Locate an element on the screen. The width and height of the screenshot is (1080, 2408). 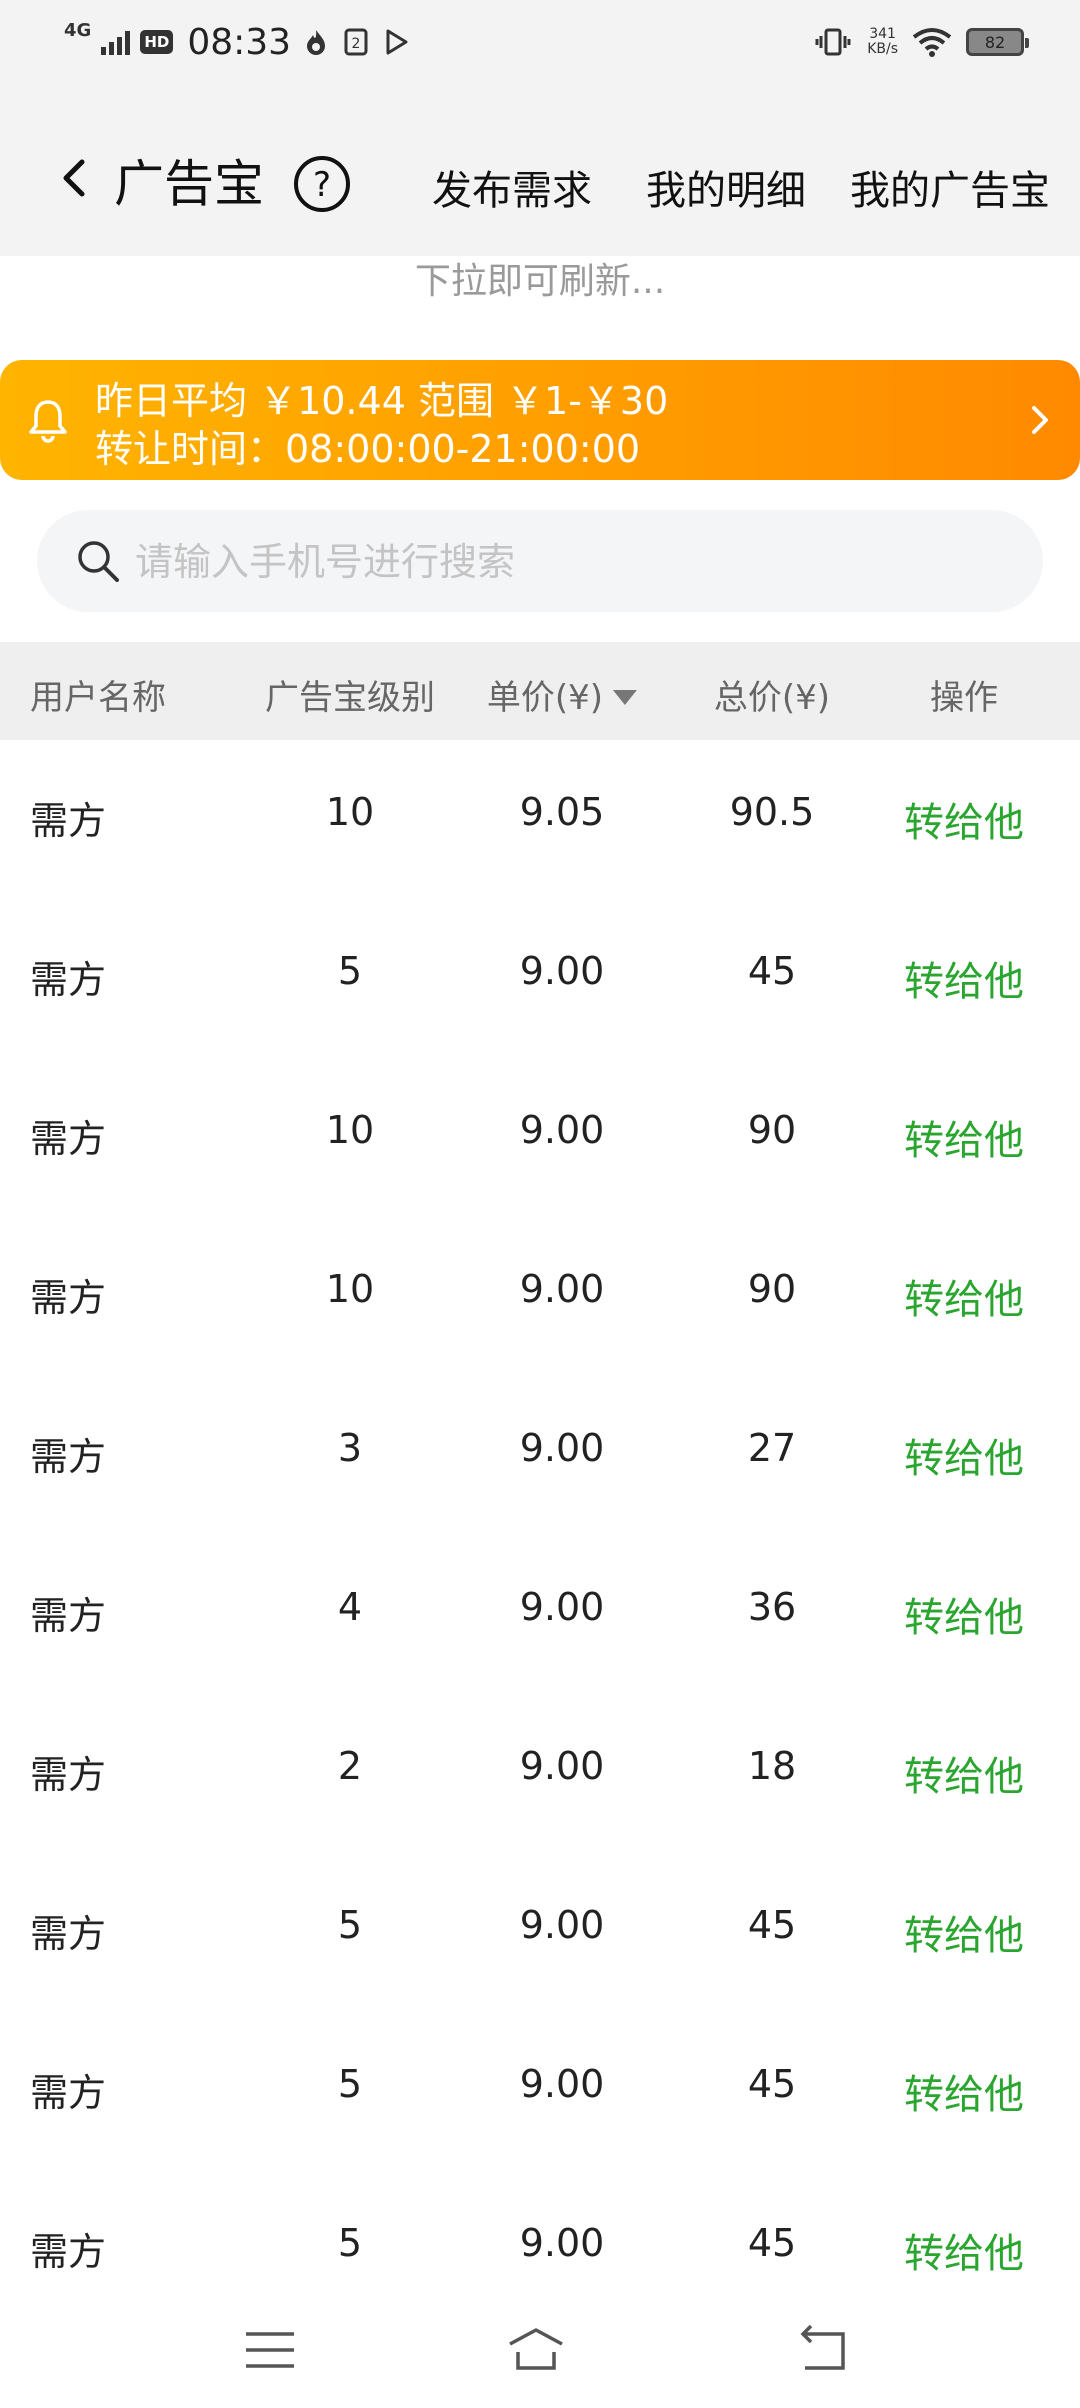
cell-total-price: 18 is located at coordinates (772, 1766).